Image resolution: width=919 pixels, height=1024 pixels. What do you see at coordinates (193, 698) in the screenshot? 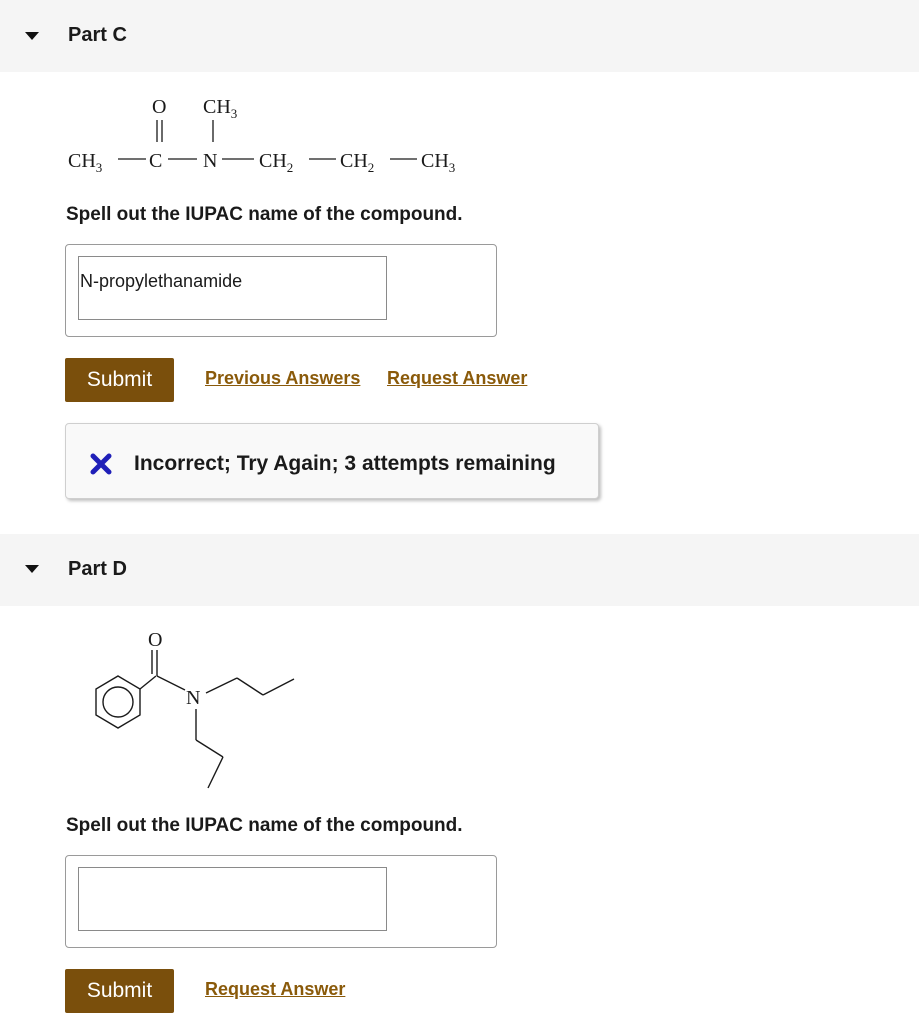
I see `structure-d-nitrogen: N` at bounding box center [193, 698].